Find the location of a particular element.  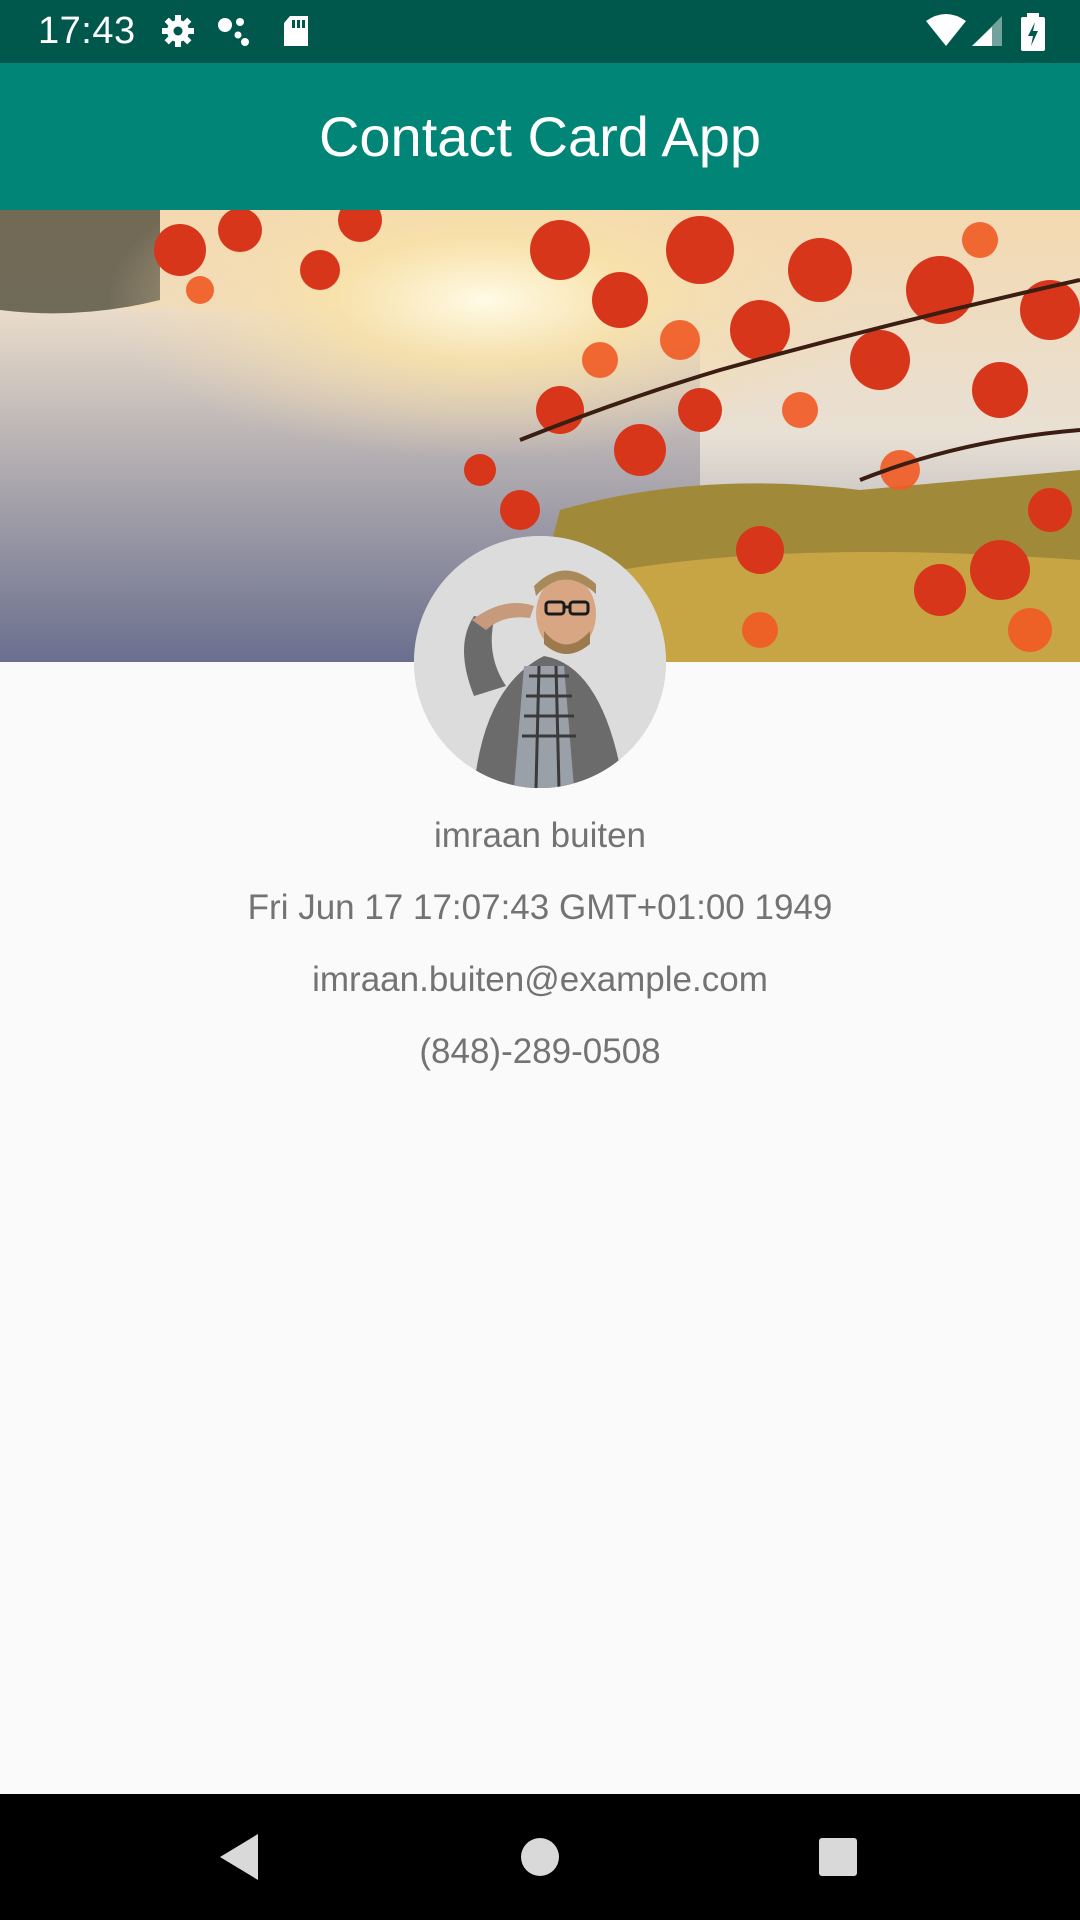

app-title: Contact Card App is located at coordinates (540, 136).